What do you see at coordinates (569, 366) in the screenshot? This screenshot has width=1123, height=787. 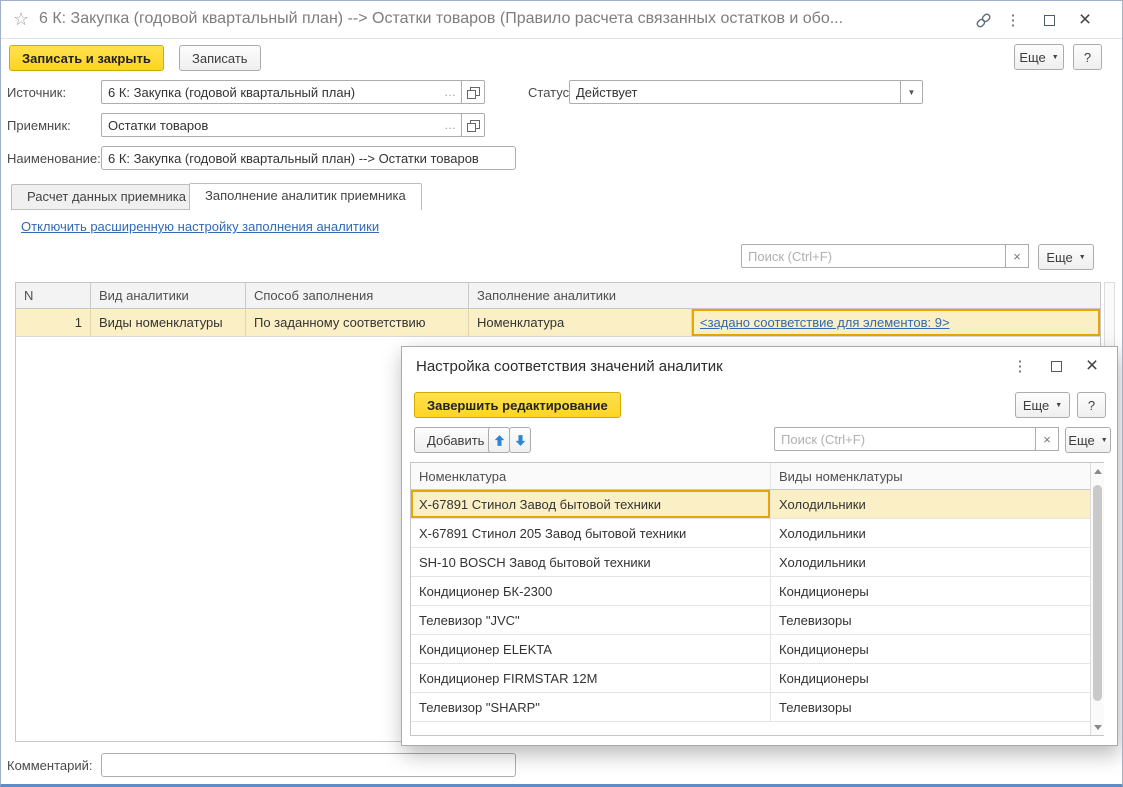 I see `dialog-title: Настройка соответствия значений аналитик` at bounding box center [569, 366].